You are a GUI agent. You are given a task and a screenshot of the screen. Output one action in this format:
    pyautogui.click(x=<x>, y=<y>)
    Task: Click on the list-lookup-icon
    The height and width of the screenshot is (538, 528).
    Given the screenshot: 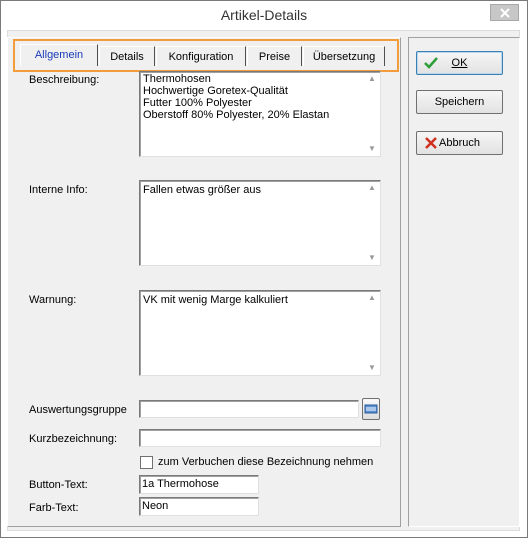 What is the action you would take?
    pyautogui.click(x=371, y=409)
    